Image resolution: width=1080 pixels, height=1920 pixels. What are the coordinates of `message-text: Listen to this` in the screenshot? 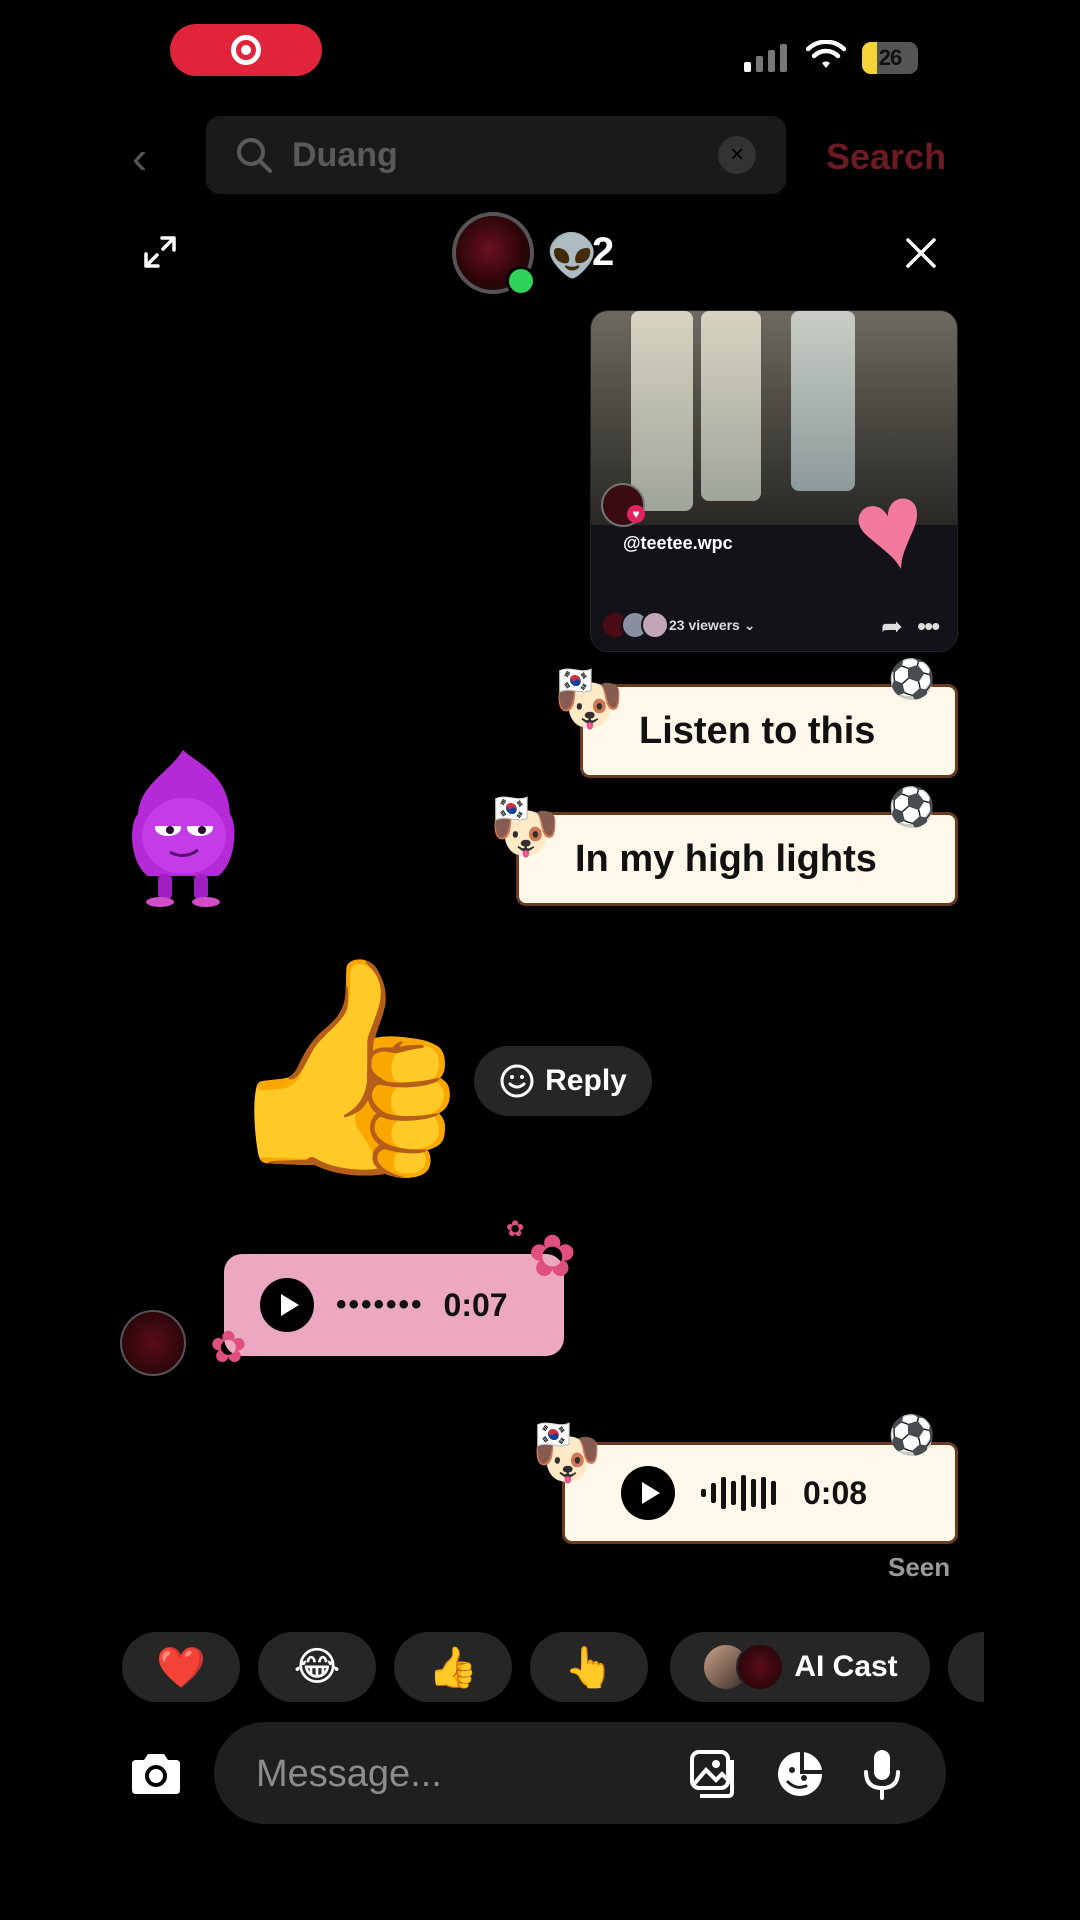 It's located at (757, 730).